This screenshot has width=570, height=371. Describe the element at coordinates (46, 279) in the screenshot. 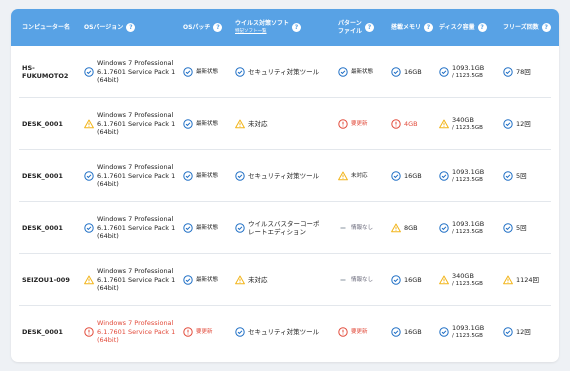

I see `computer-name-text: SEIZOU1-009` at that location.